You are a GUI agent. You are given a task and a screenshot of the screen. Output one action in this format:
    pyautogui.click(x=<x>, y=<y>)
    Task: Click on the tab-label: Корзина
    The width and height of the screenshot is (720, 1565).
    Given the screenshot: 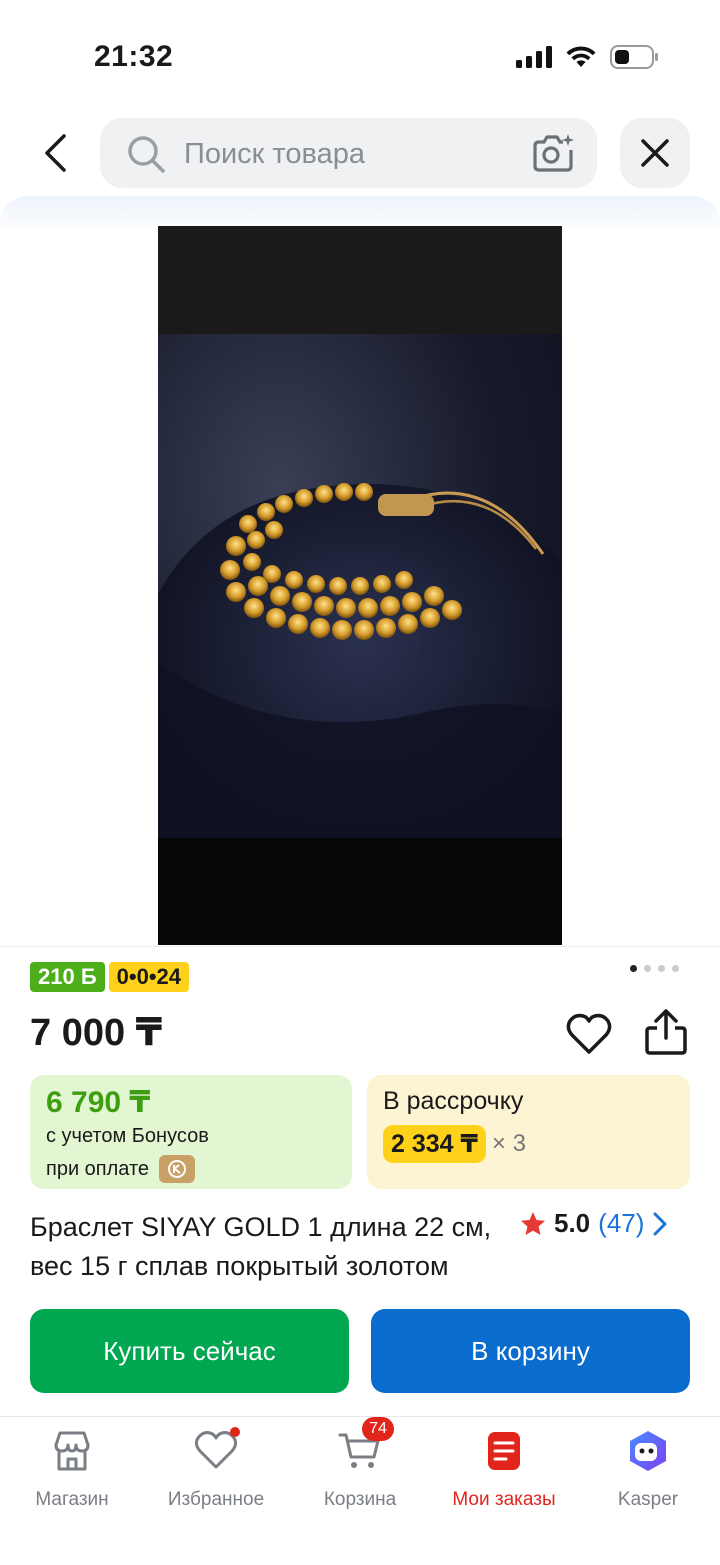 What is the action you would take?
    pyautogui.click(x=360, y=1499)
    